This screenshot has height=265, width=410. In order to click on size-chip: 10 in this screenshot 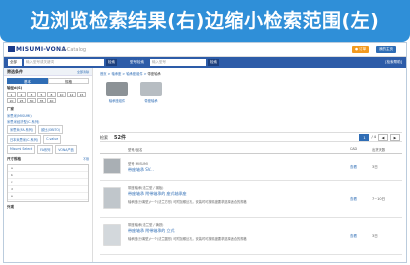, I will do `click(61, 94)`.